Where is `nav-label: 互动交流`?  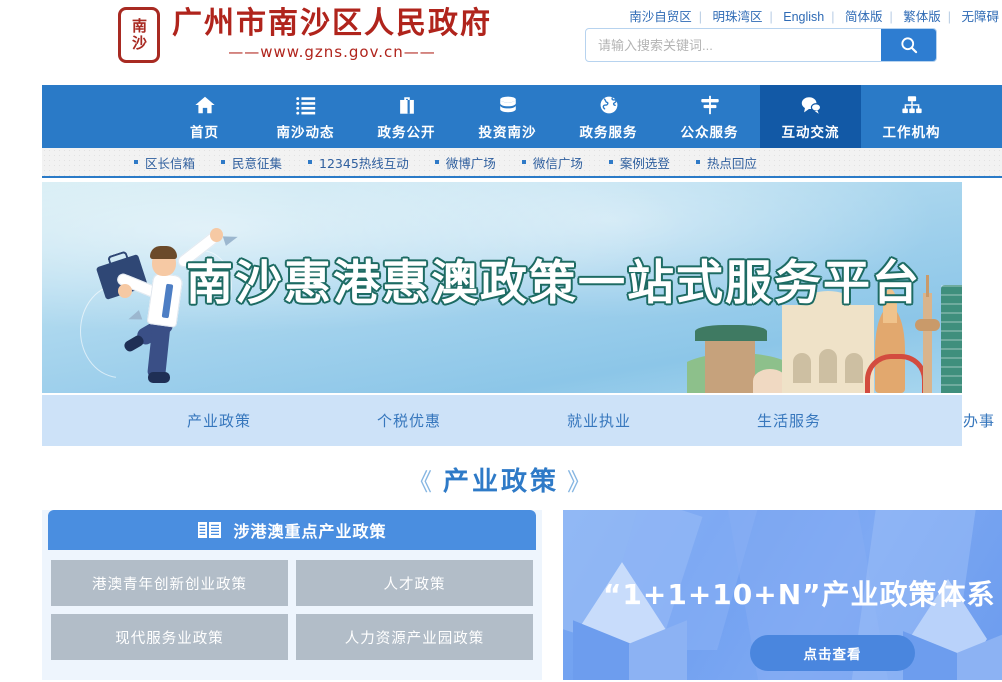
nav-label: 互动交流 is located at coordinates (810, 132).